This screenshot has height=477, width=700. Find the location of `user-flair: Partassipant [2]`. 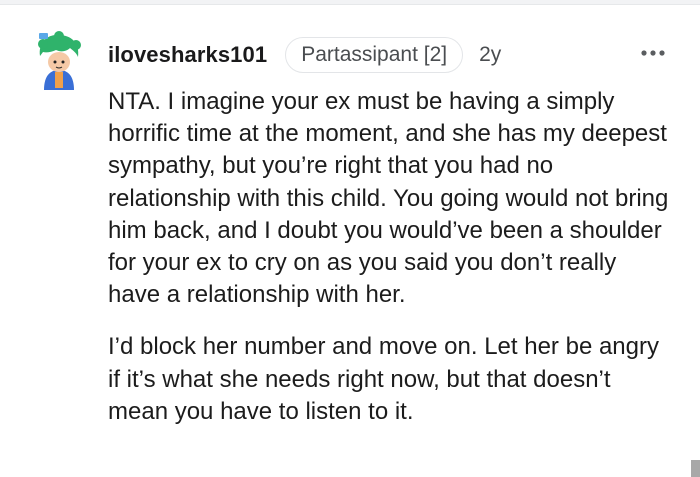

user-flair: Partassipant [2] is located at coordinates (374, 55).